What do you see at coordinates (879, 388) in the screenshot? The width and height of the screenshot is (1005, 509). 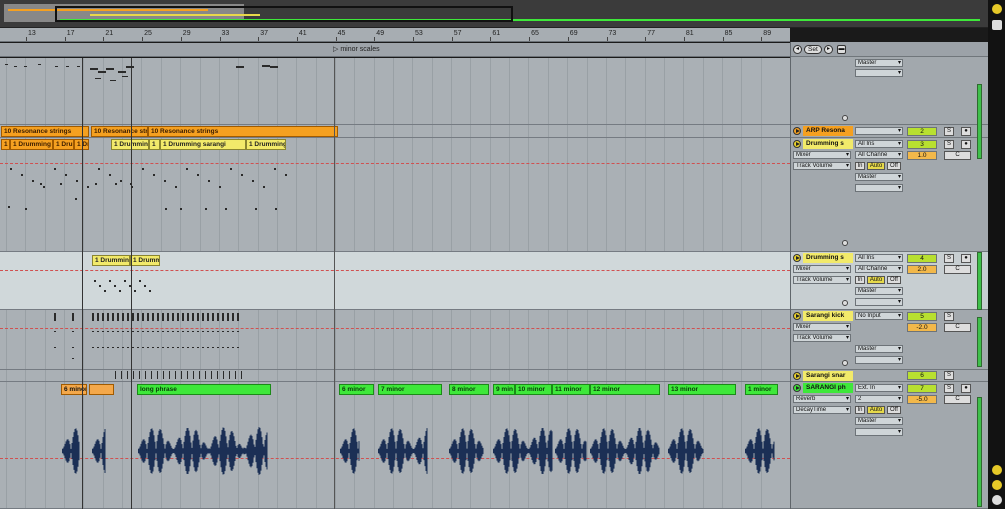 I see `input-type: Ext. In` at bounding box center [879, 388].